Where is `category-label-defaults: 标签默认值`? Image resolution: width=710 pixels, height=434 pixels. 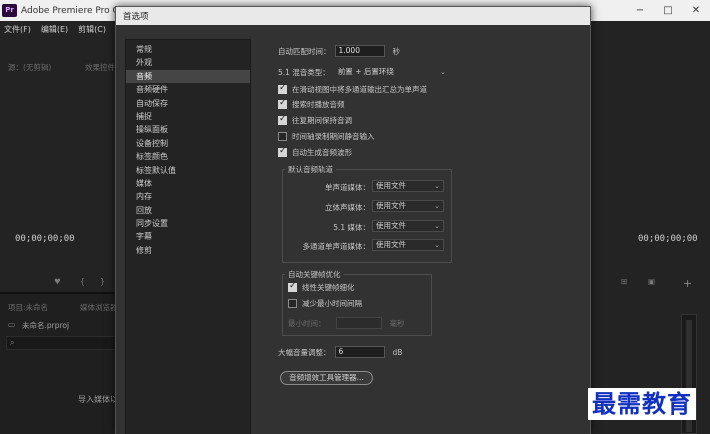 category-label-defaults: 标签默认值 is located at coordinates (188, 170).